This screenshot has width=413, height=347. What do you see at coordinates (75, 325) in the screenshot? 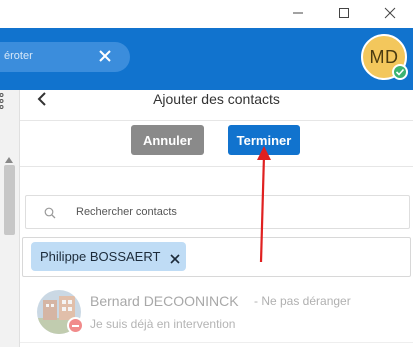
I see `do-not-disturb-icon` at bounding box center [75, 325].